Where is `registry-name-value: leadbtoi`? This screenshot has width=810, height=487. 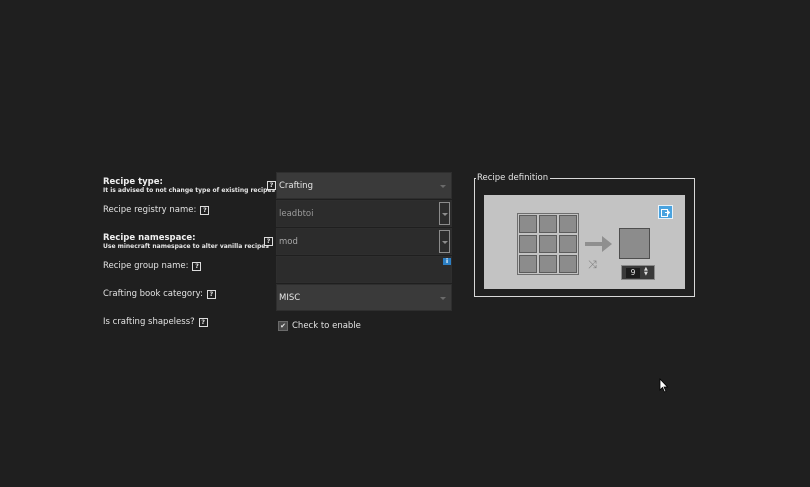 registry-name-value: leadbtoi is located at coordinates (296, 213).